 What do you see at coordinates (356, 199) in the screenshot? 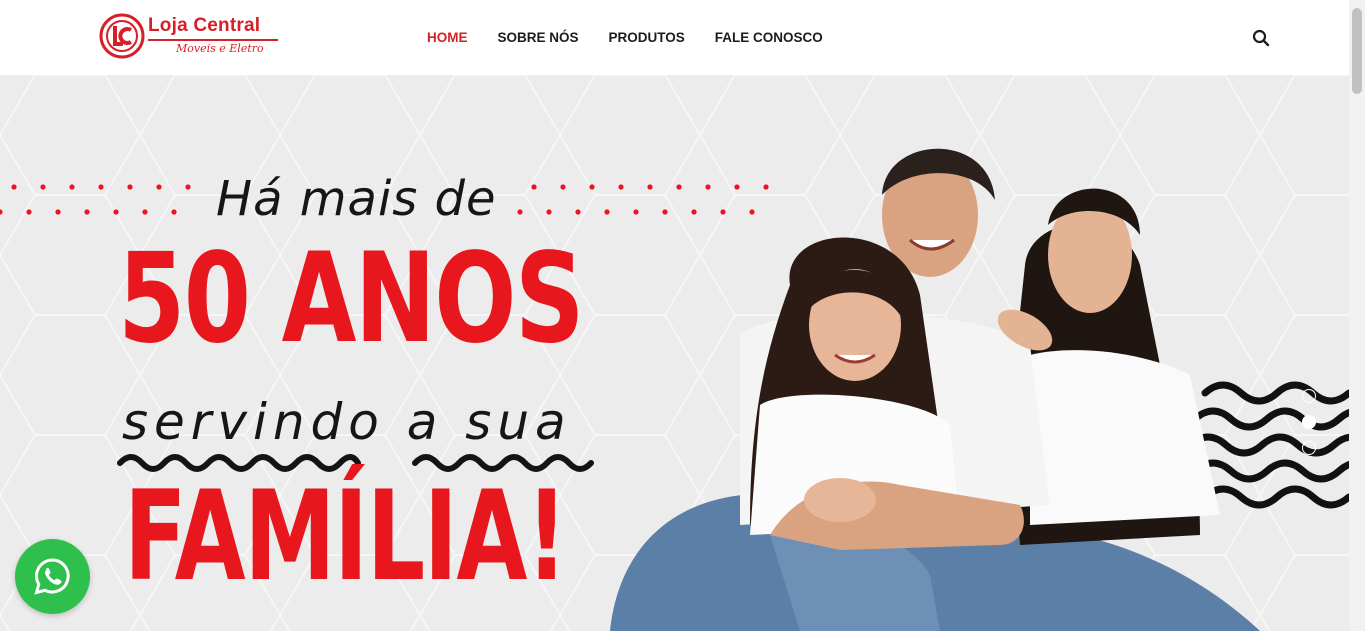
I see `hero-line-1: Há mais de` at bounding box center [356, 199].